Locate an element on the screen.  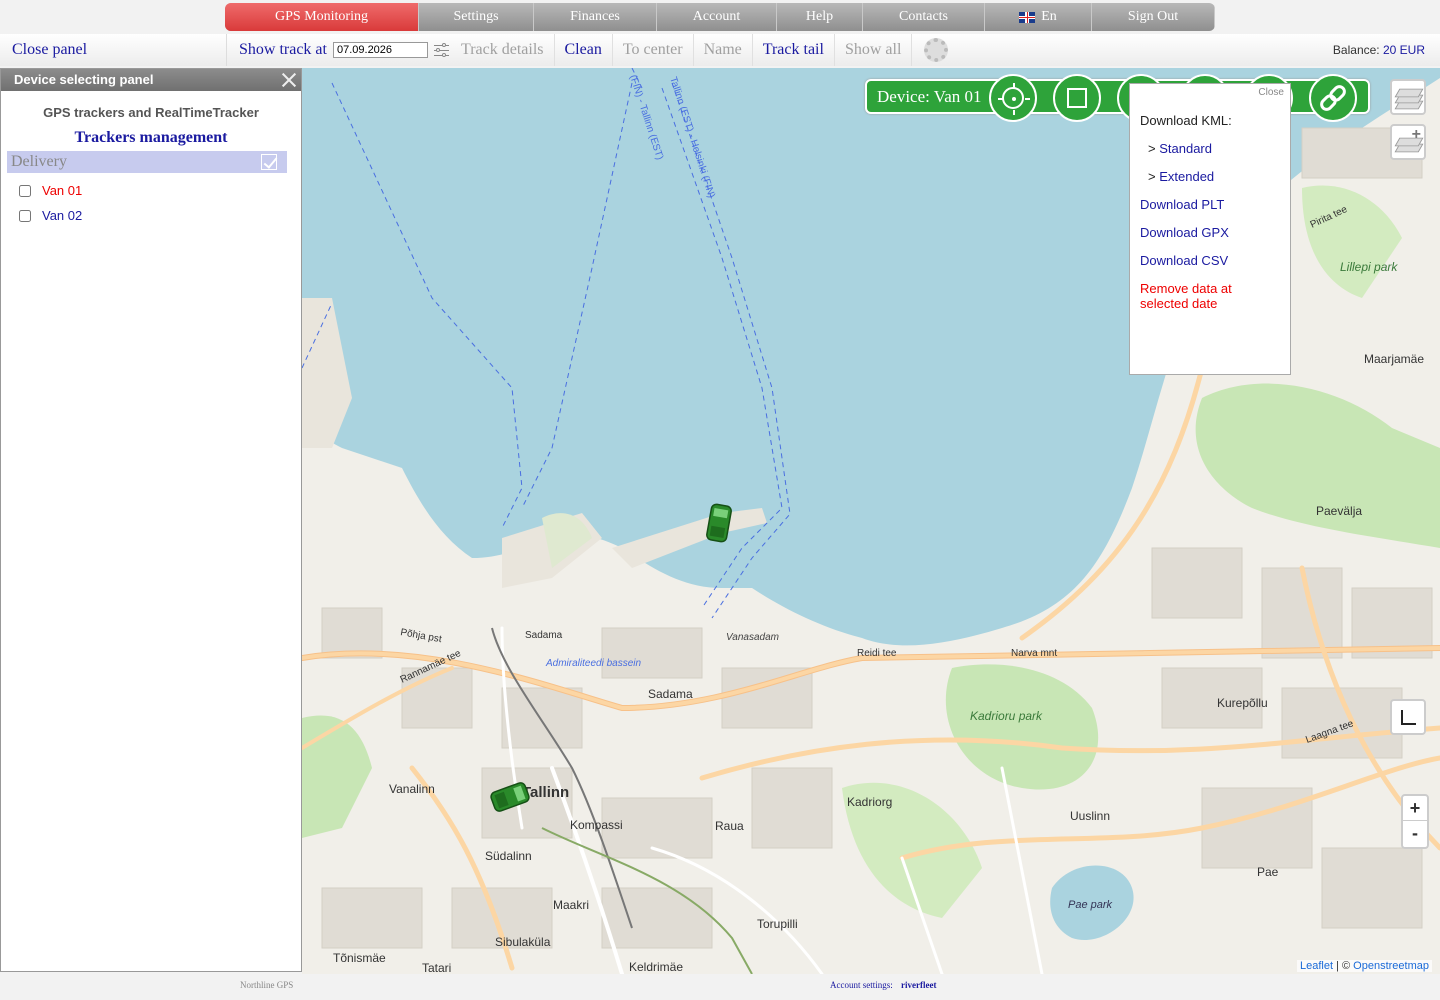
device-name: Van 01 is located at coordinates (62, 190).